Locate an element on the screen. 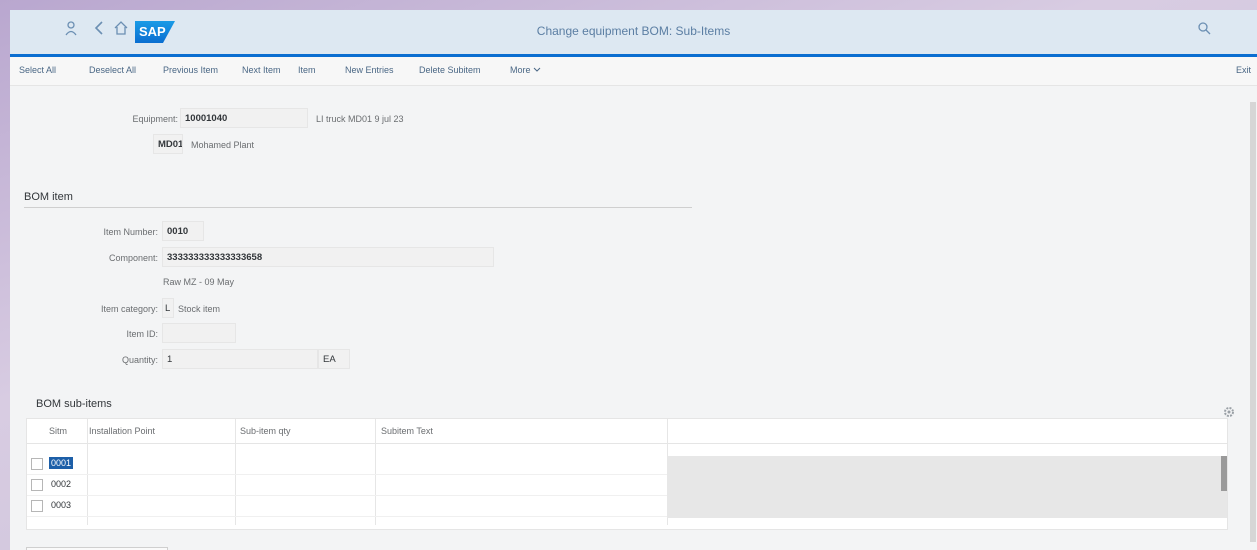 This screenshot has width=1257, height=550. next-item-button: Next Item is located at coordinates (261, 70).